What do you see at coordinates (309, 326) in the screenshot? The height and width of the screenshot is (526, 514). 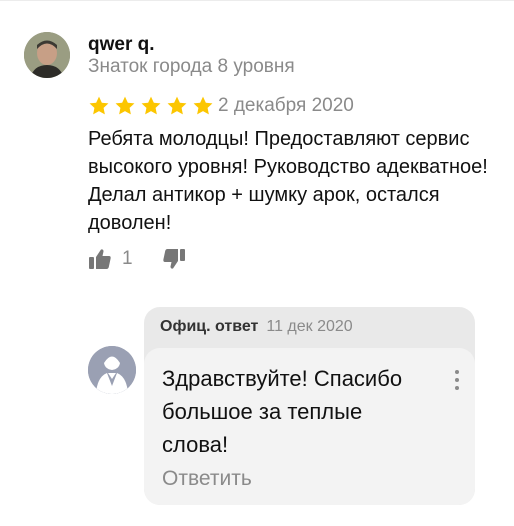 I see `reply-date: 11 дек 2020` at bounding box center [309, 326].